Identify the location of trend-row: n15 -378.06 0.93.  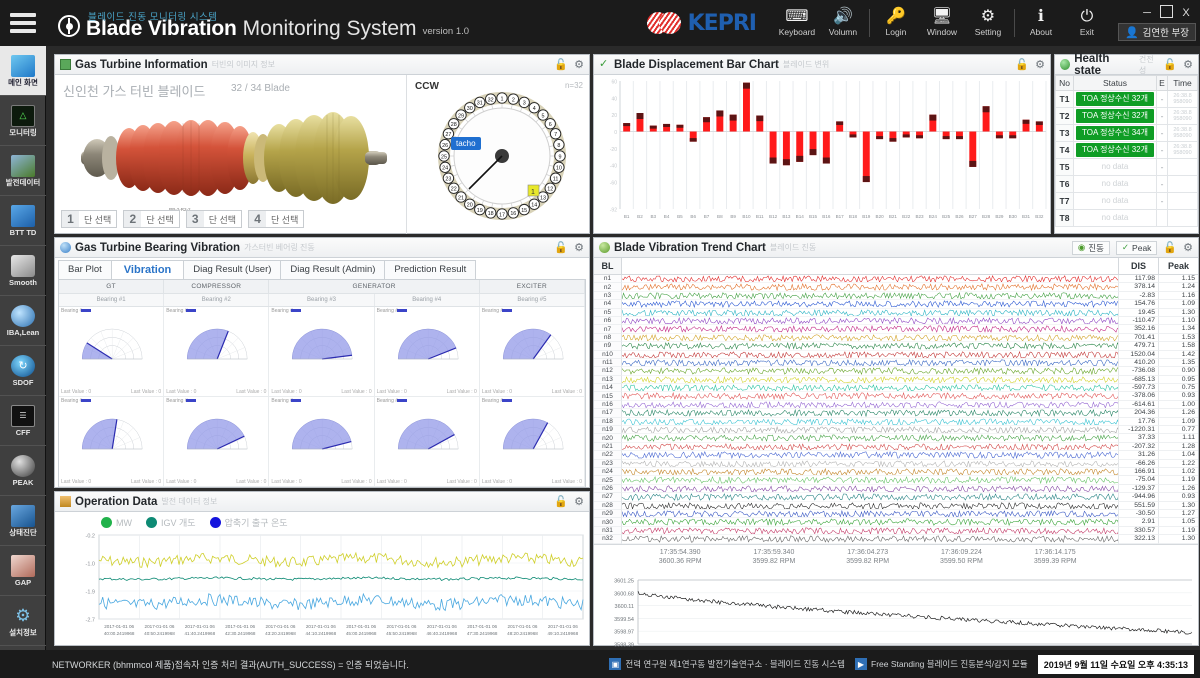
(896, 396).